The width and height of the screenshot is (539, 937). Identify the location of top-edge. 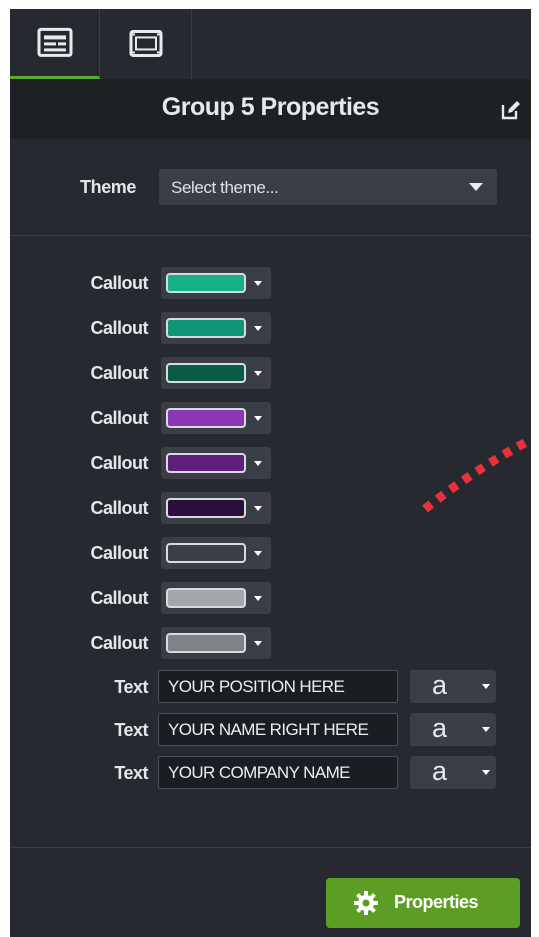
(274, 4).